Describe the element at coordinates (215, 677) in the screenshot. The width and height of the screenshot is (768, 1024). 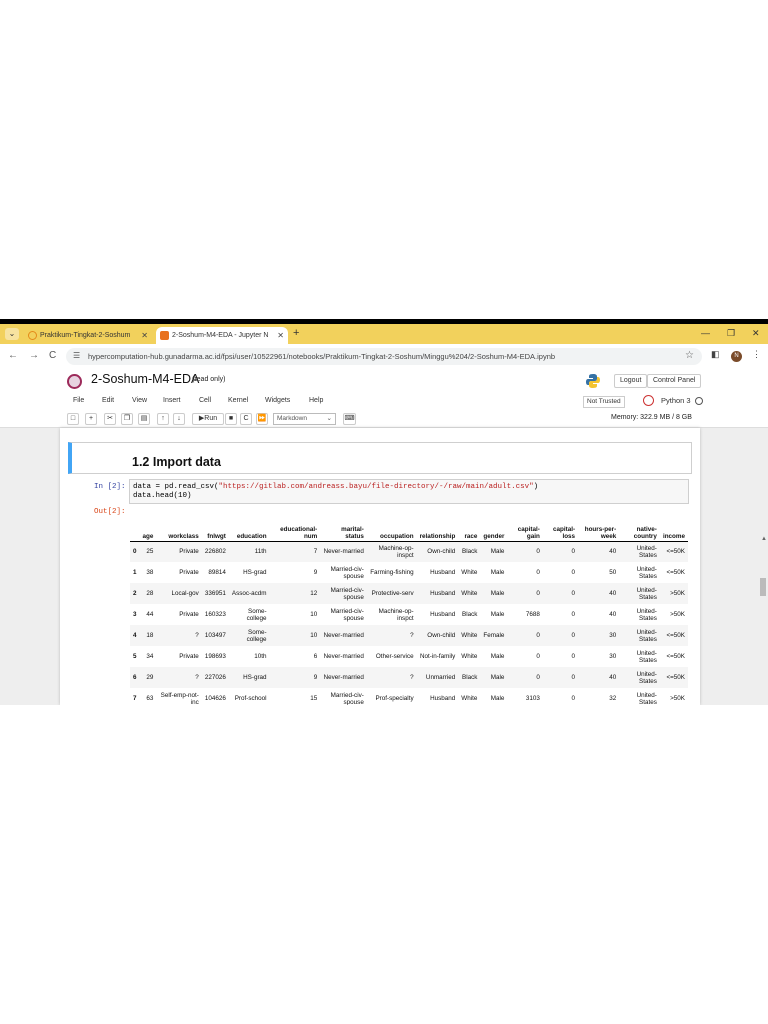
I see `table-cell: 227026` at that location.